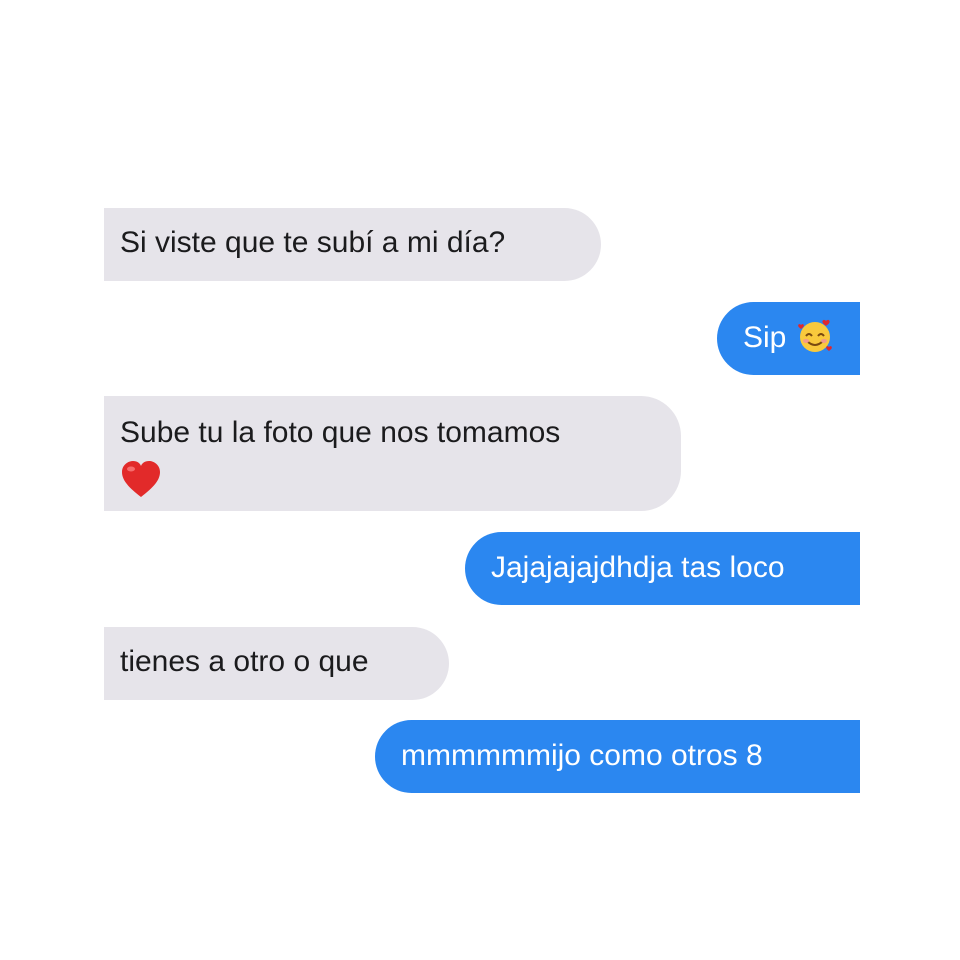 The width and height of the screenshot is (960, 960). What do you see at coordinates (815, 336) in the screenshot?
I see `smiling-face-with-hearts-icon` at bounding box center [815, 336].